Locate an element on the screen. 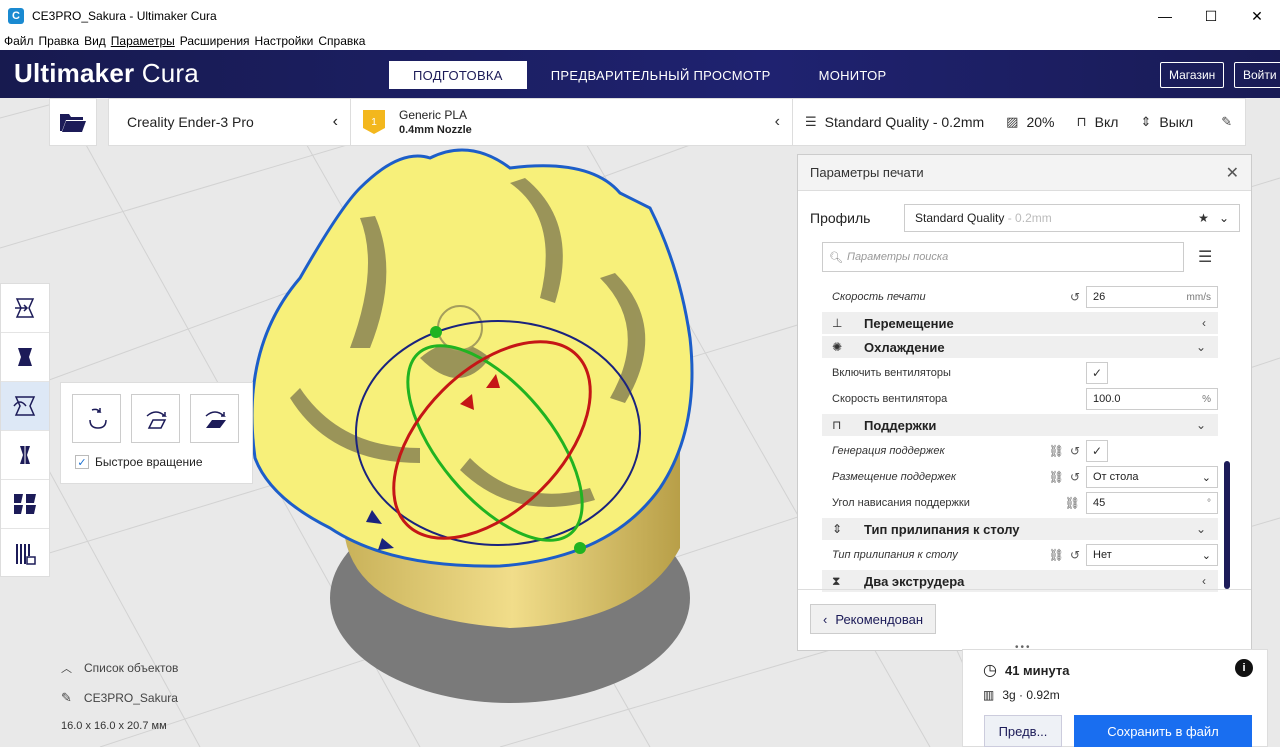  save-to-file-button: Сохранить в файл is located at coordinates (1163, 731).